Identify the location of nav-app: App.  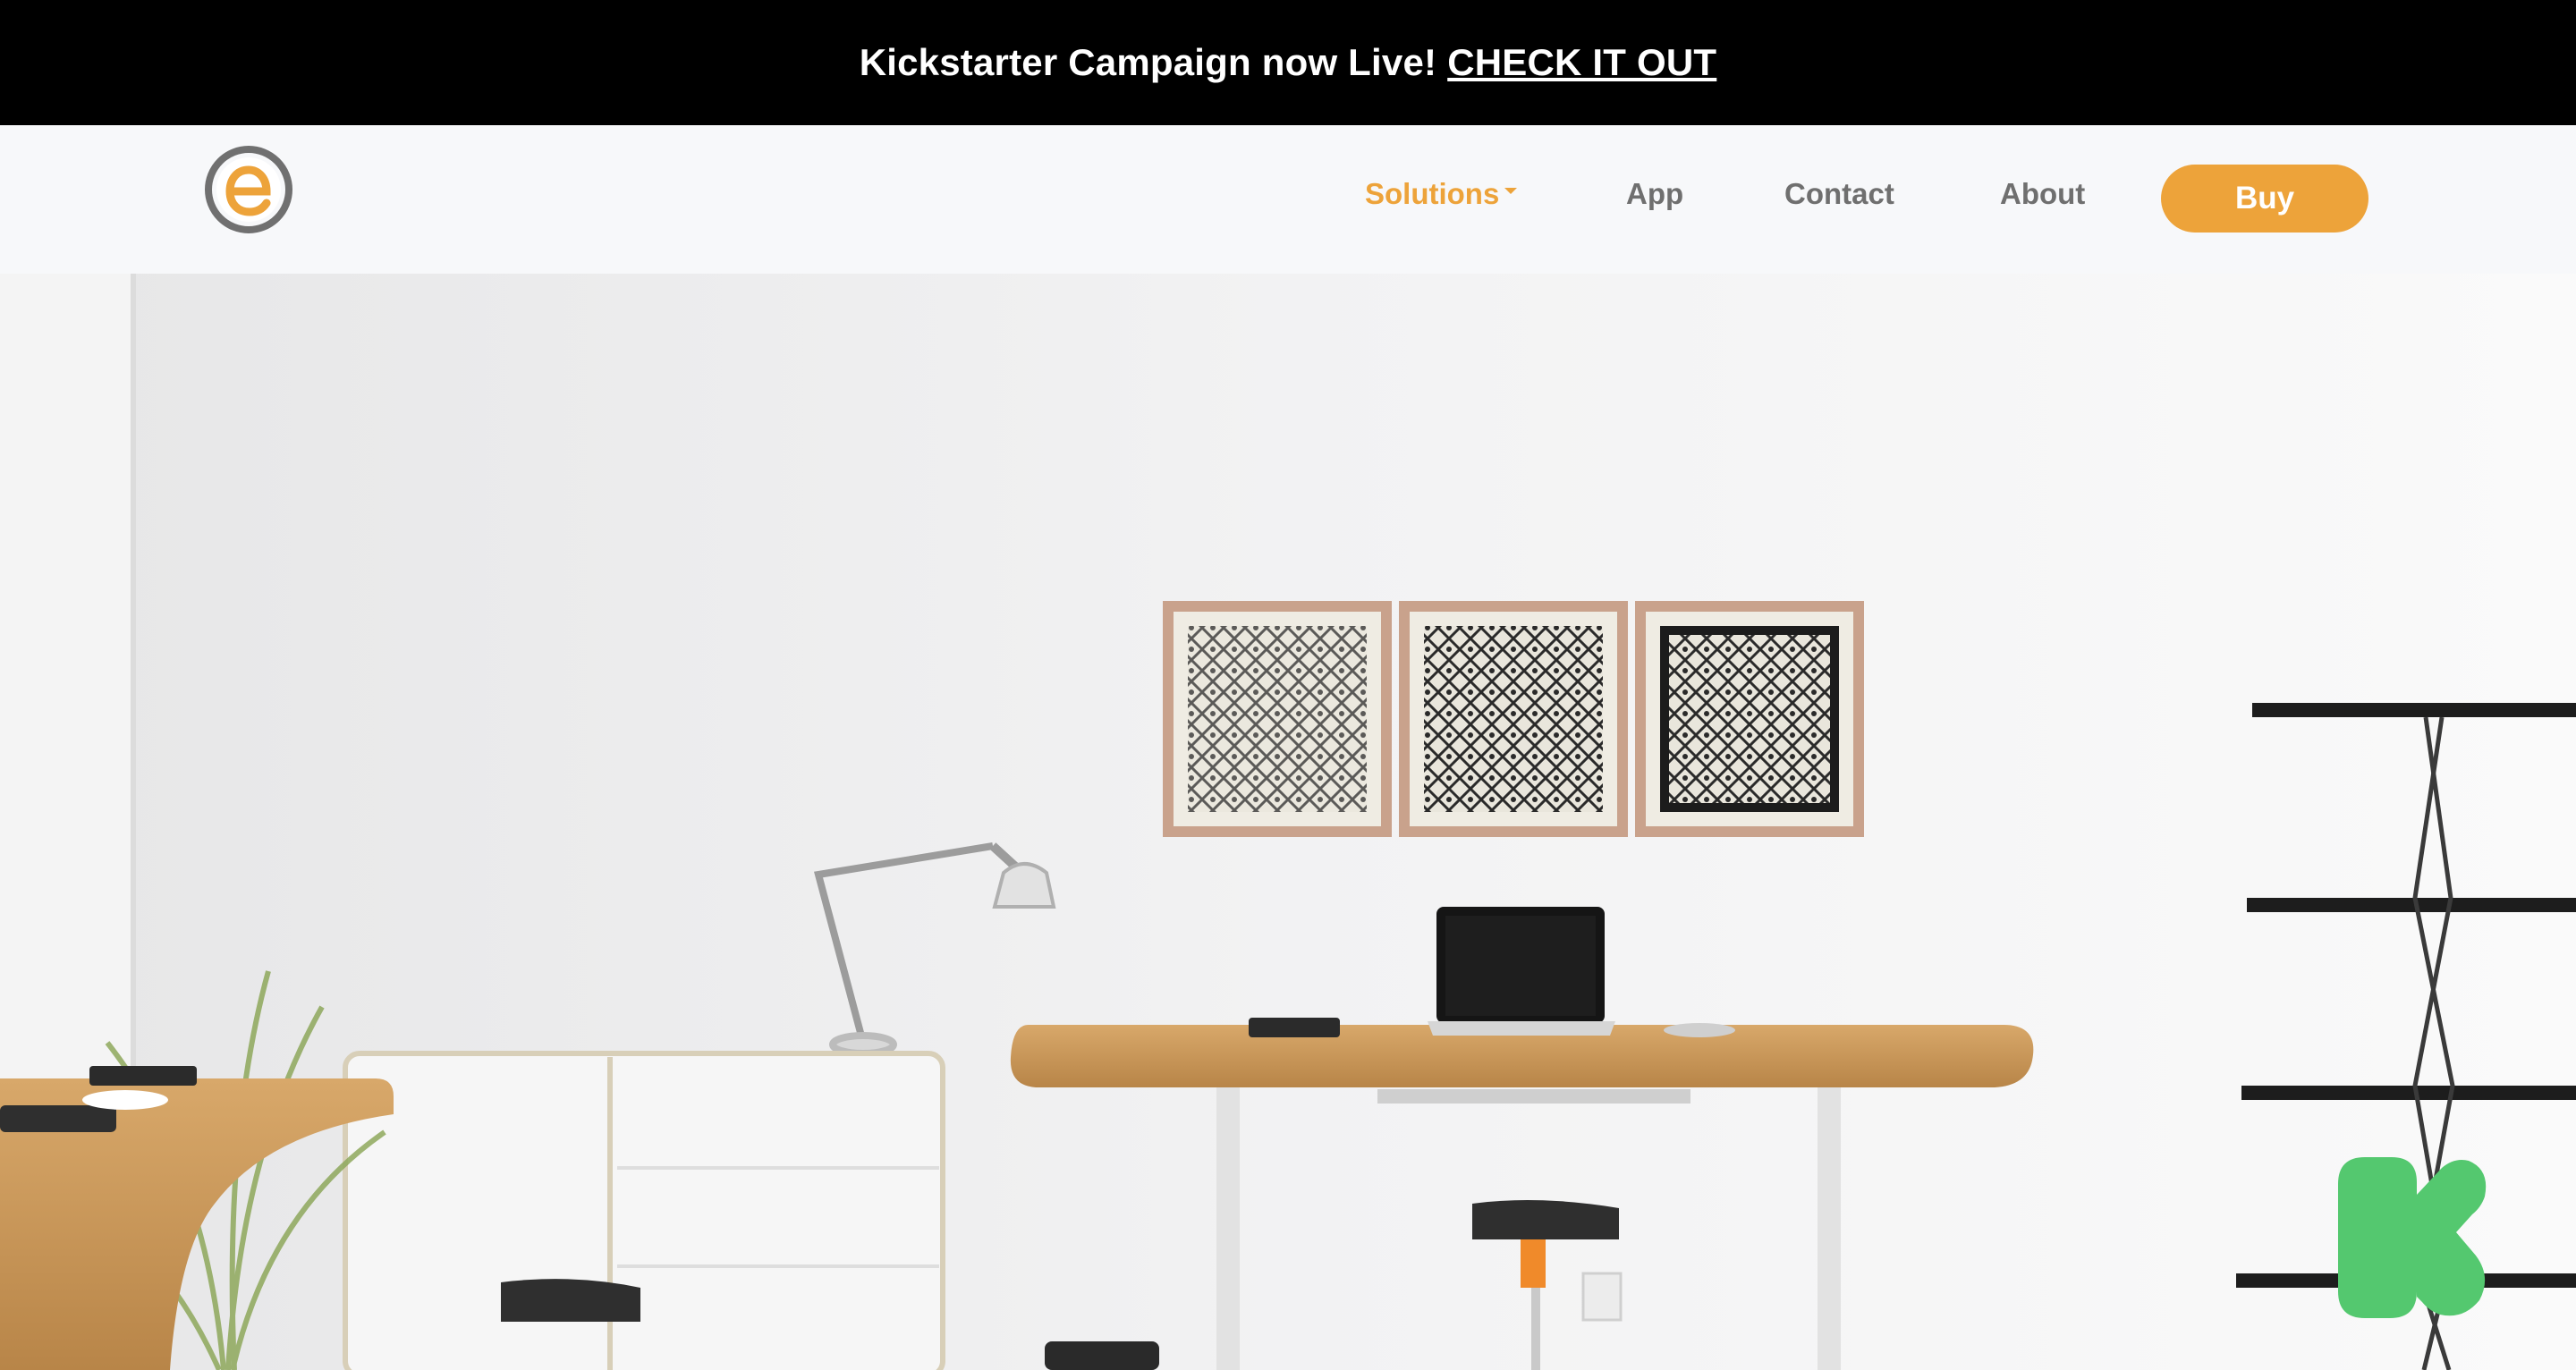
(1654, 194).